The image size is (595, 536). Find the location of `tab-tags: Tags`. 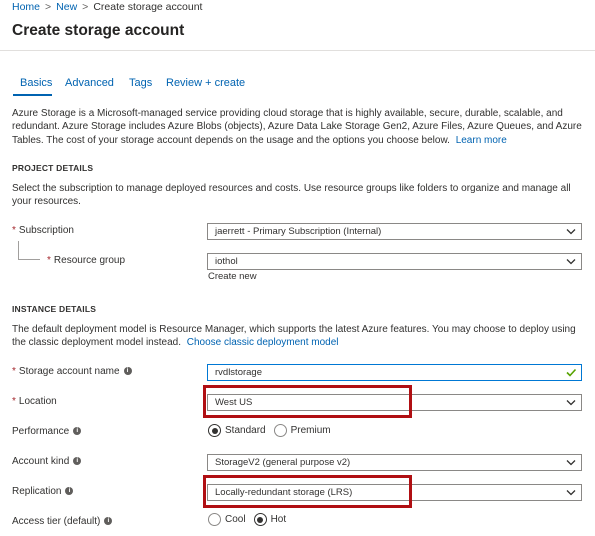

tab-tags: Tags is located at coordinates (140, 83).